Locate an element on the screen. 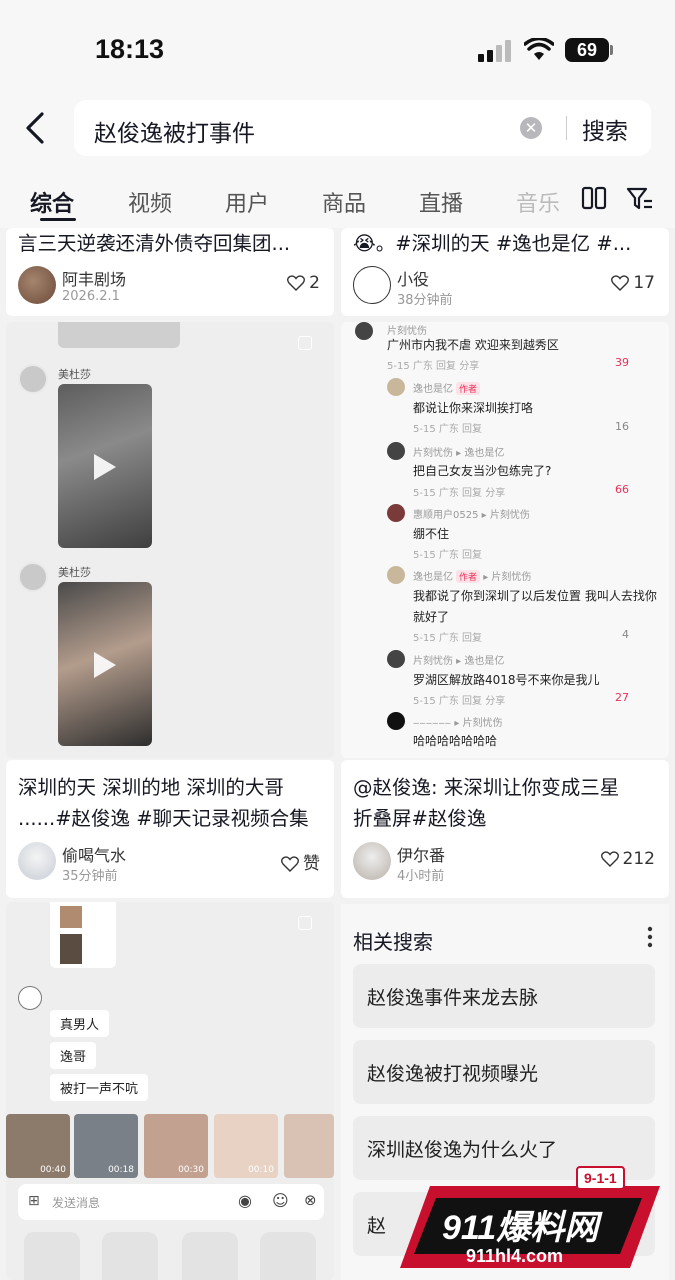  result-card: 😭。#深圳的天 #逸也是亿 #... 小役 38分钟前 17 is located at coordinates (505, 272).